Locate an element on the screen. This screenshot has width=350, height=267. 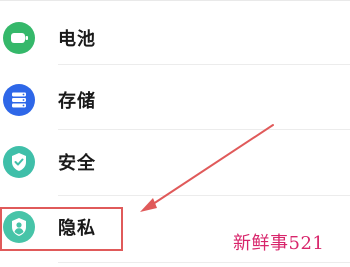
battery-icon is located at coordinates (19, 38).